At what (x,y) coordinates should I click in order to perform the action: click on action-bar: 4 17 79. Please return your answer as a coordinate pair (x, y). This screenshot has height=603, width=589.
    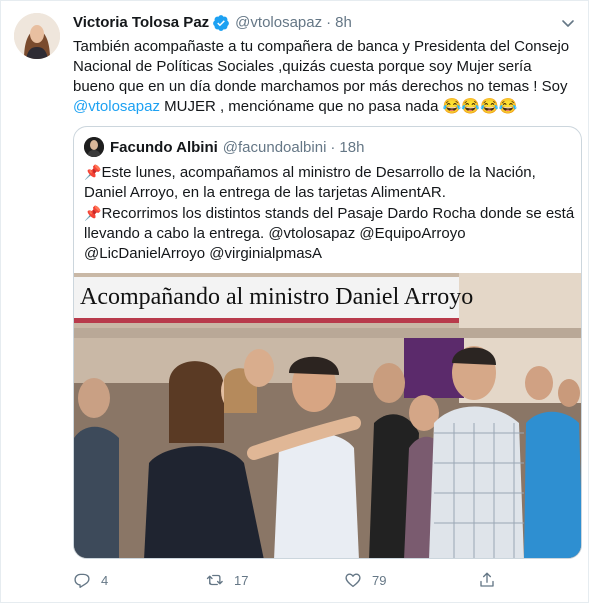
    Looking at the image, I should click on (293, 581).